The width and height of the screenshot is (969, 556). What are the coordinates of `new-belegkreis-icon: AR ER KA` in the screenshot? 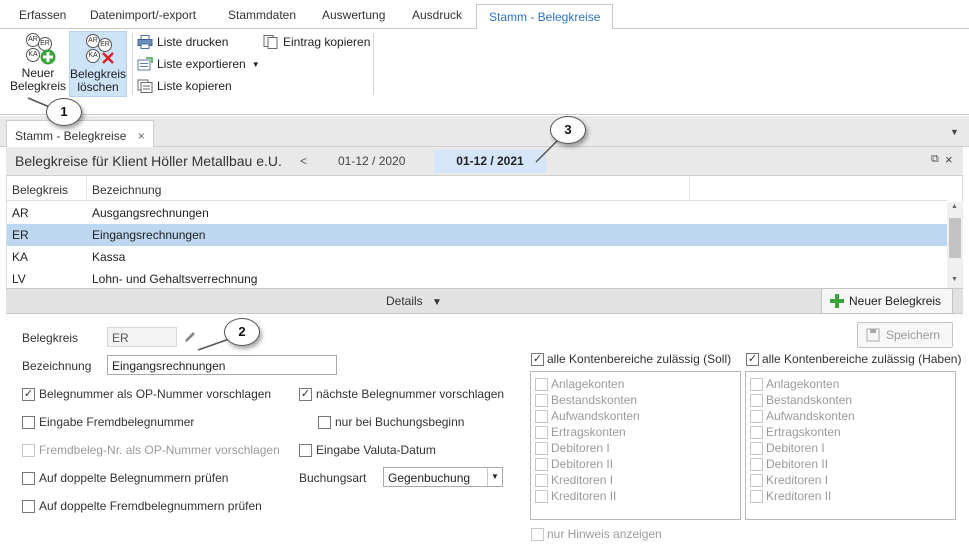 It's located at (38, 49).